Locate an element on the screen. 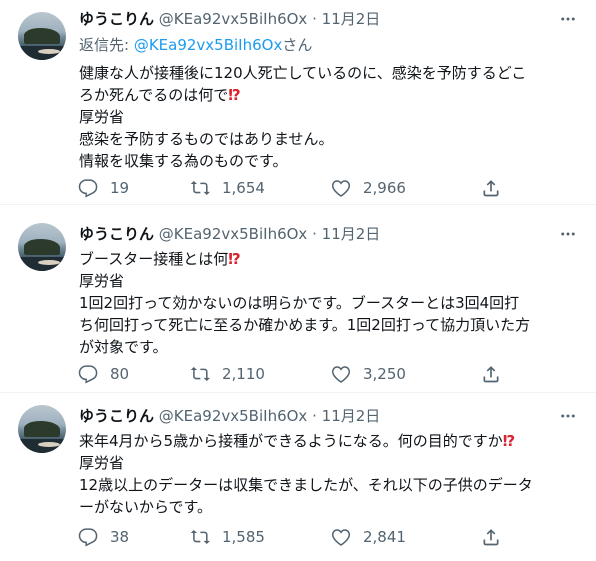  reply-suffix: さん is located at coordinates (297, 45).